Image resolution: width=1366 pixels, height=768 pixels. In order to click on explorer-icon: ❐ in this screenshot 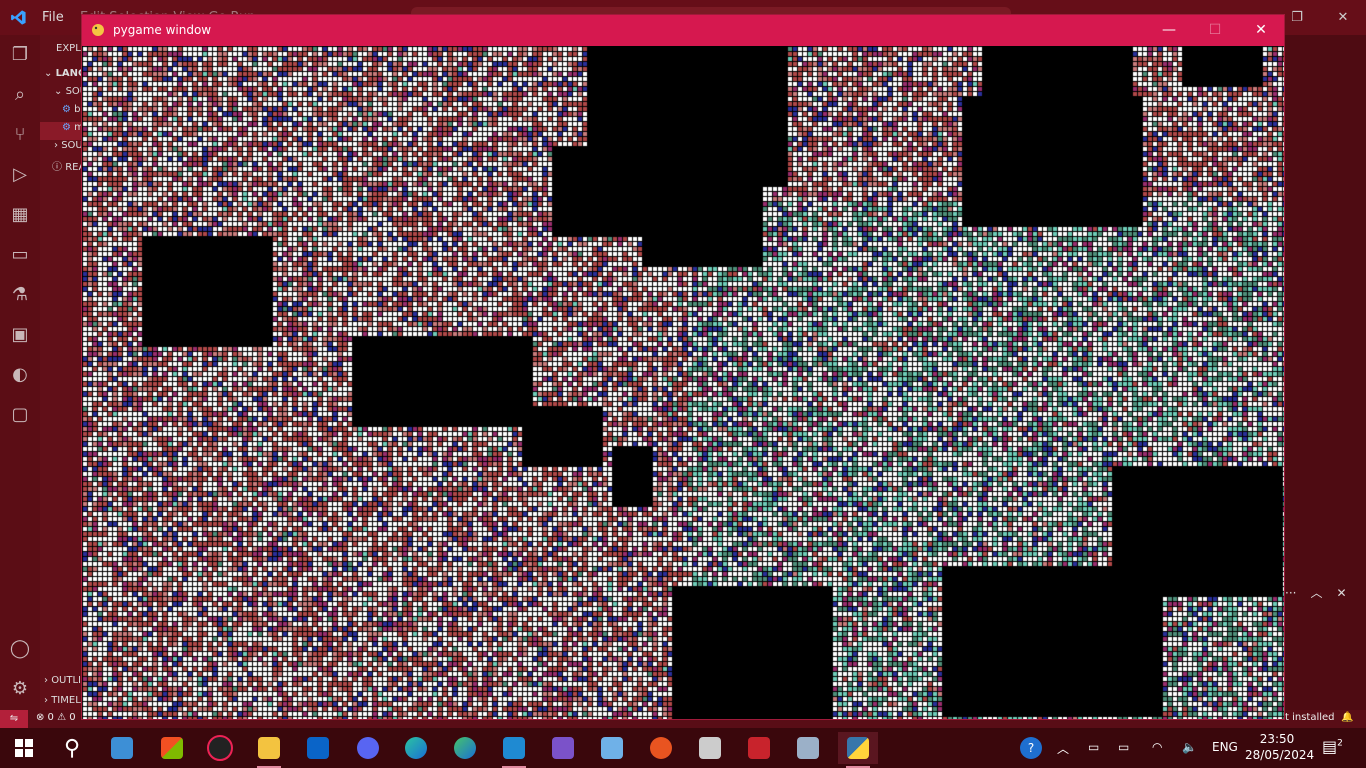, I will do `click(20, 55)`.